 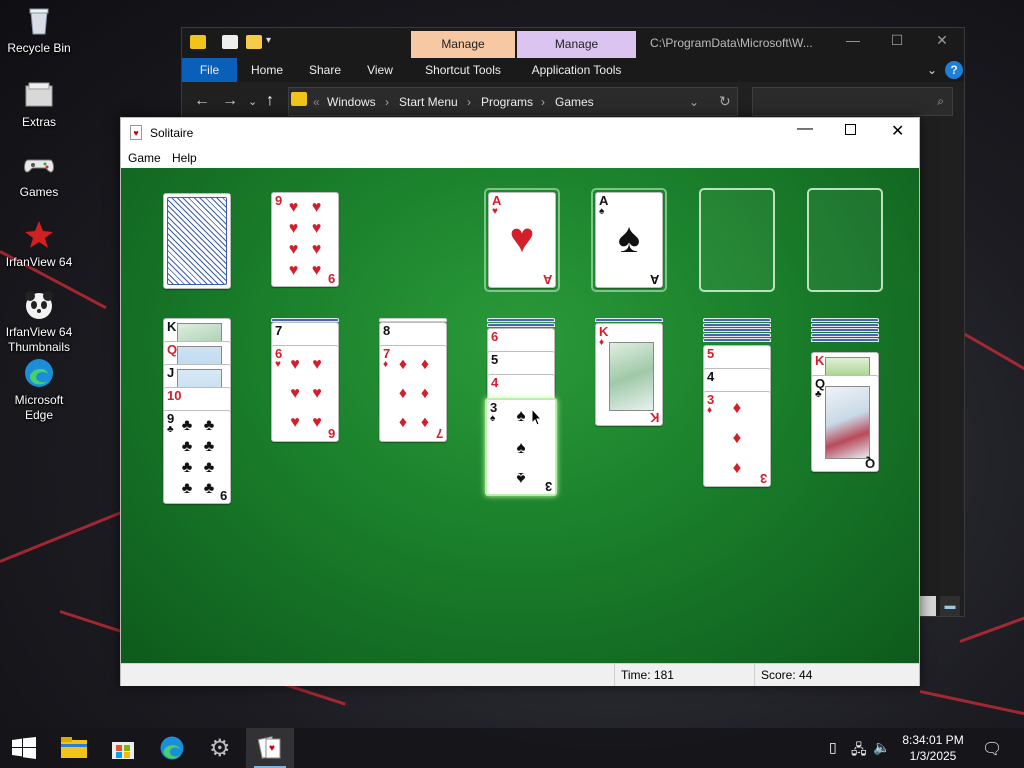 I want to click on card-suit: ♥, so click(x=495, y=211).